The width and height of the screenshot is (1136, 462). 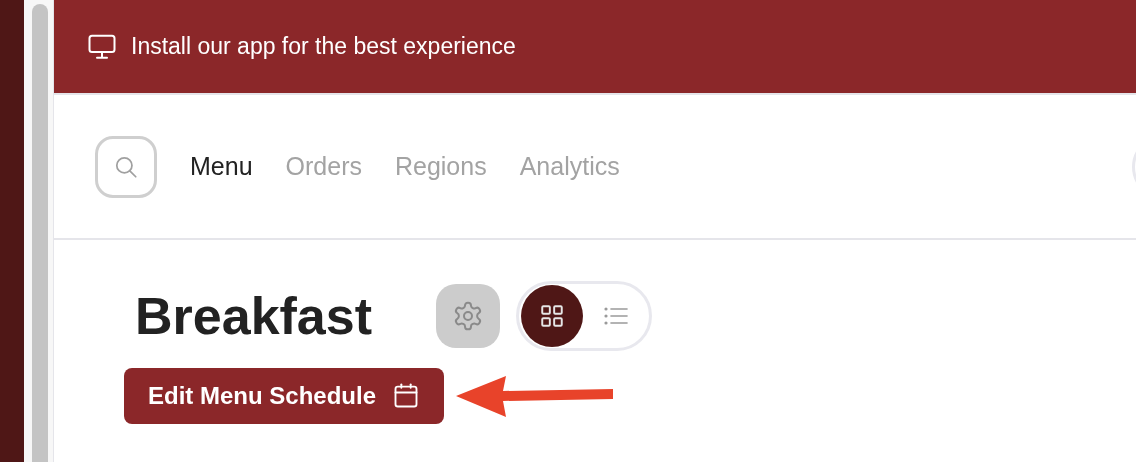 I want to click on nav-tab: Menu, so click(x=221, y=166).